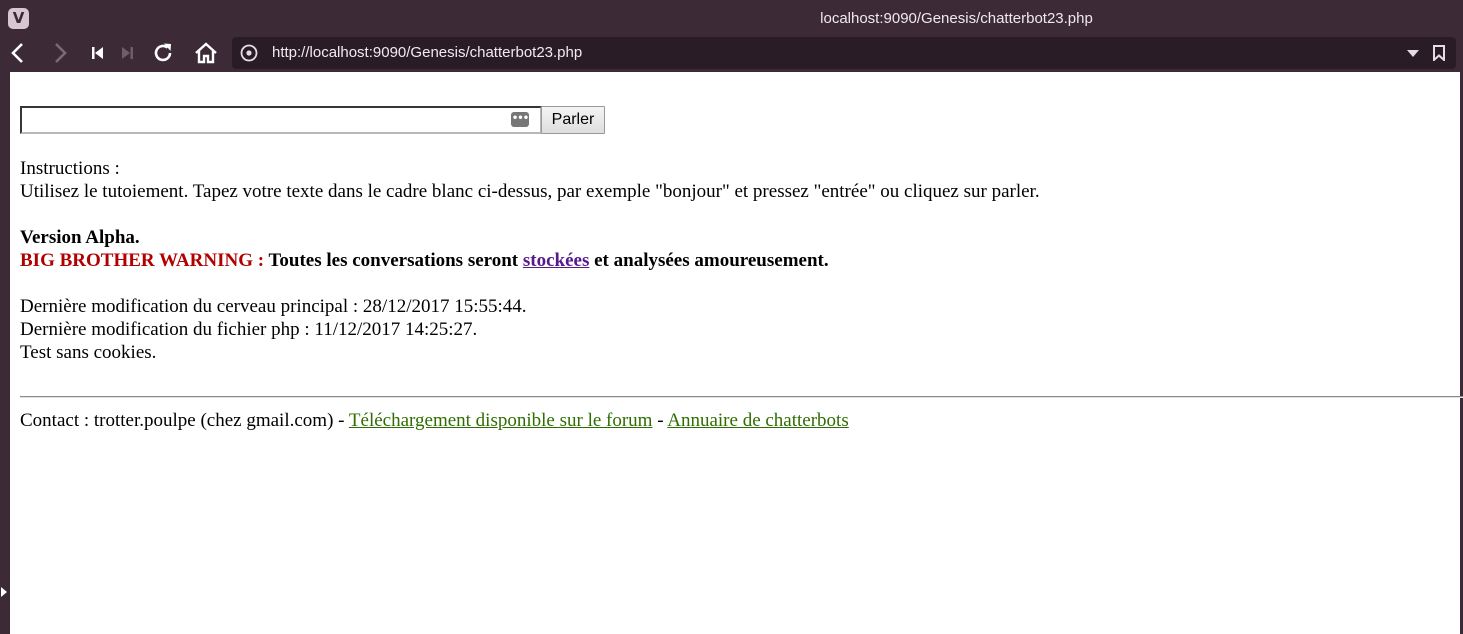 This screenshot has height=634, width=1463. I want to click on panel-toggle-icon, so click(4, 592).